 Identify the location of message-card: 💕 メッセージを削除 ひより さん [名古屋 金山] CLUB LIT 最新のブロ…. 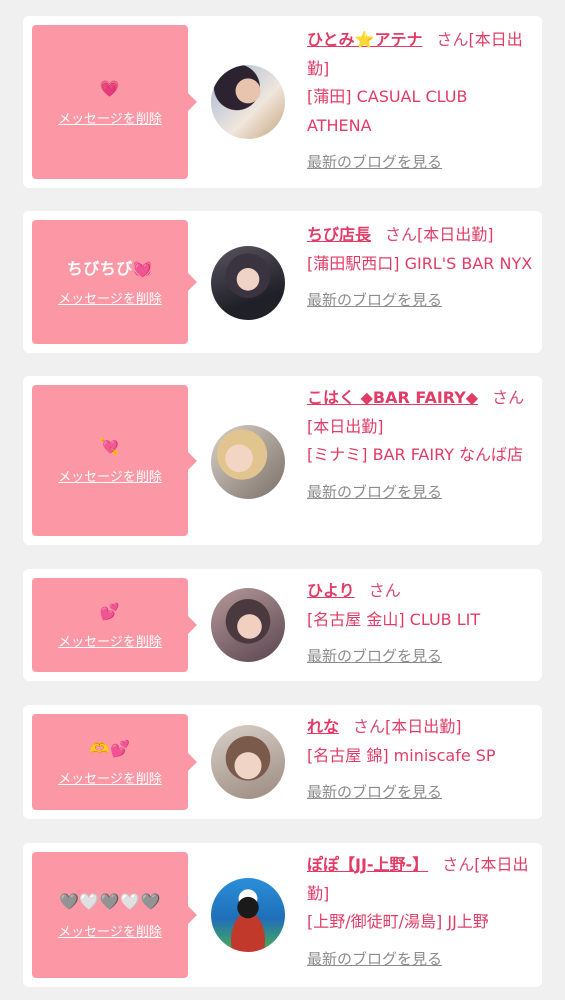
(282, 625).